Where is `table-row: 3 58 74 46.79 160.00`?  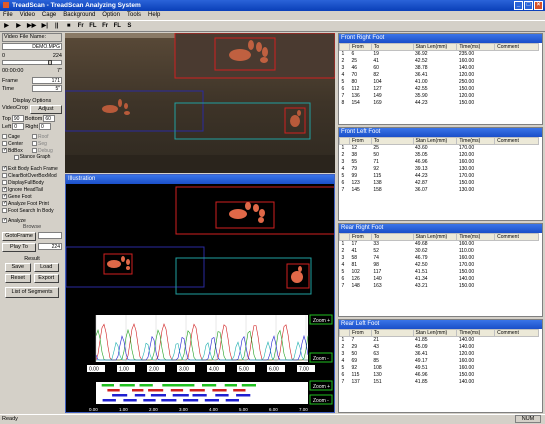
table-row: 3 58 74 46.79 160.00 is located at coordinates (439, 258).